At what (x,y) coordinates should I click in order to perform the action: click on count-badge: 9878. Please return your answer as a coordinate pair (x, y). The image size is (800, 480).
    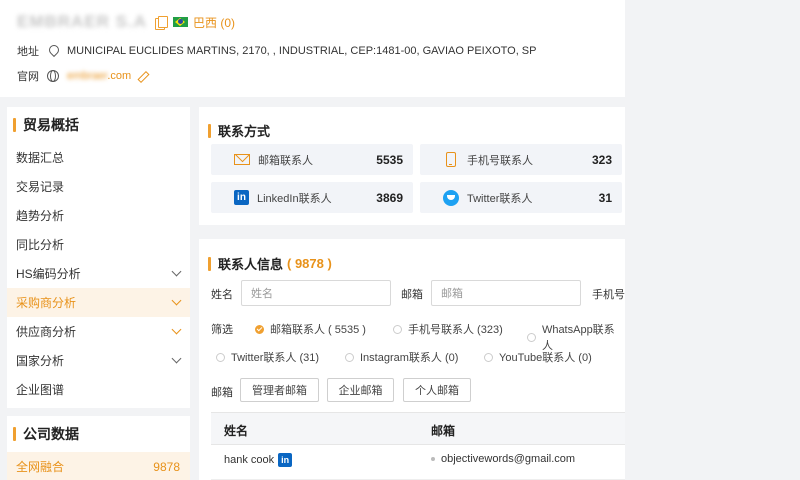
    Looking at the image, I should click on (166, 466).